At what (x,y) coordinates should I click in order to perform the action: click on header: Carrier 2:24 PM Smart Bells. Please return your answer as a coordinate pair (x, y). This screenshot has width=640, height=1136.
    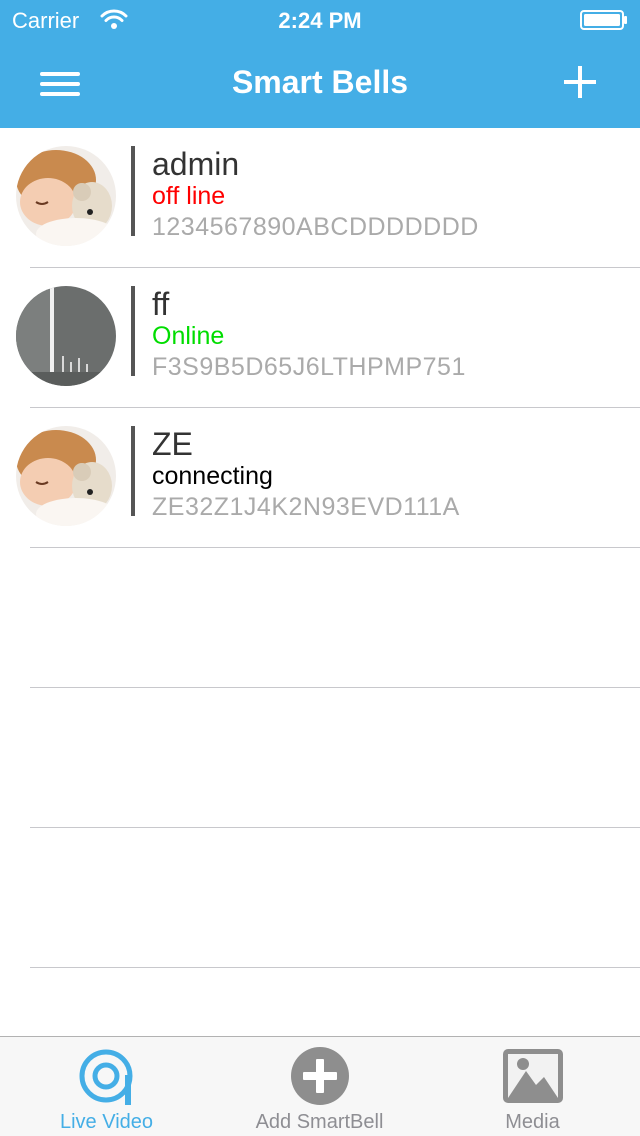
    Looking at the image, I should click on (320, 64).